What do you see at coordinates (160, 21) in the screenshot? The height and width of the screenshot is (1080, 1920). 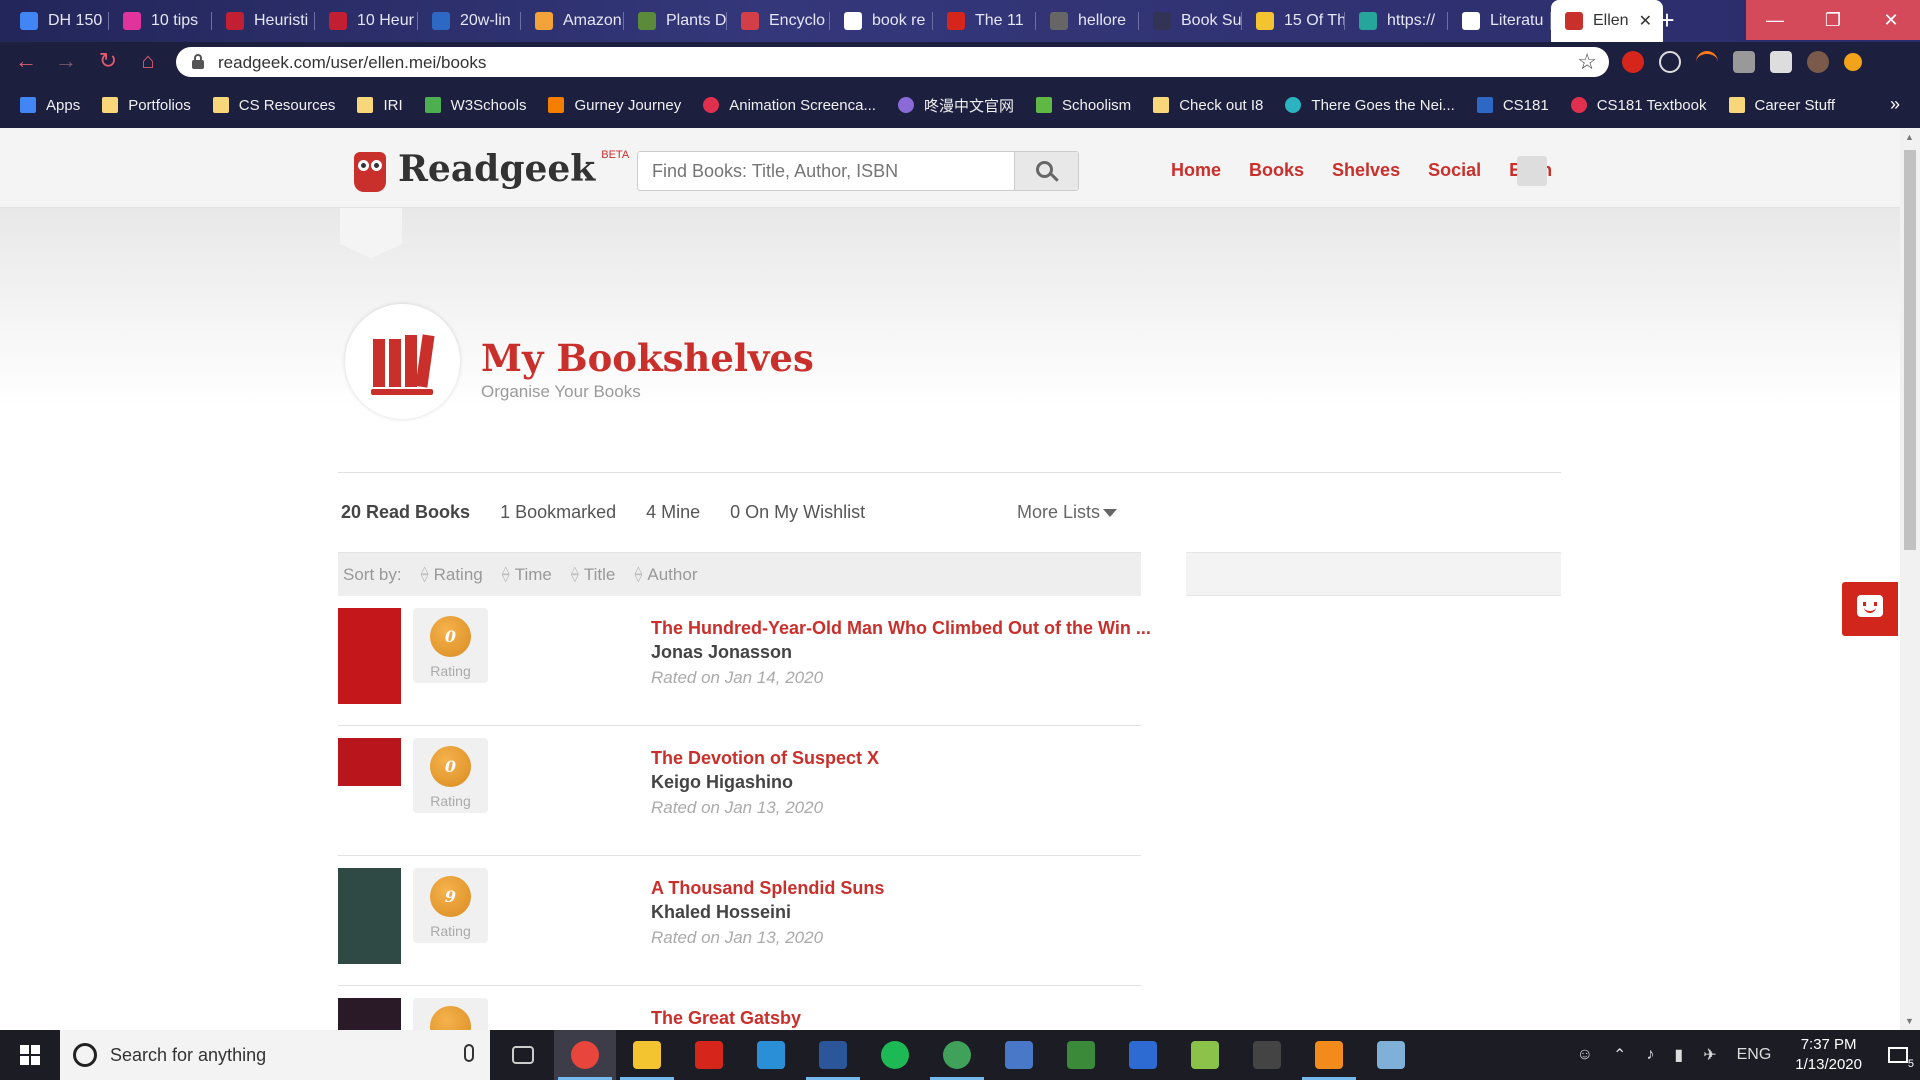 I see `browser-tab: 10 tips` at bounding box center [160, 21].